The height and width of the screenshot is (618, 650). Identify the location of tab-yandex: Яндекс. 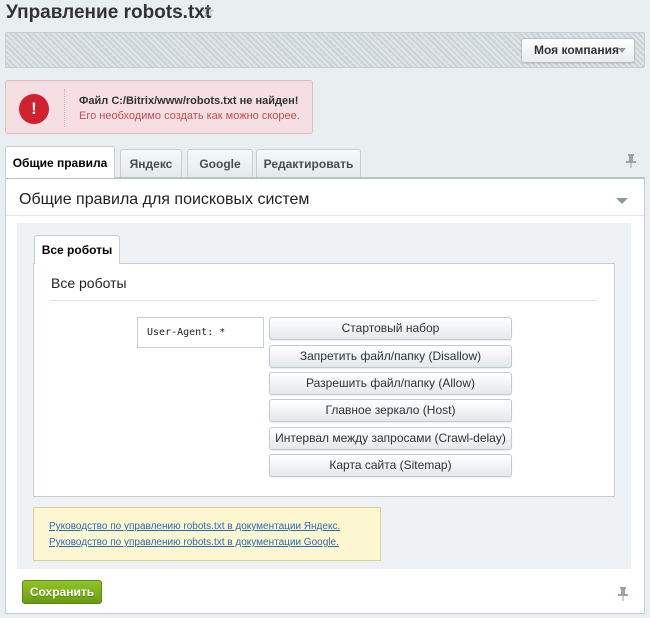
(151, 163).